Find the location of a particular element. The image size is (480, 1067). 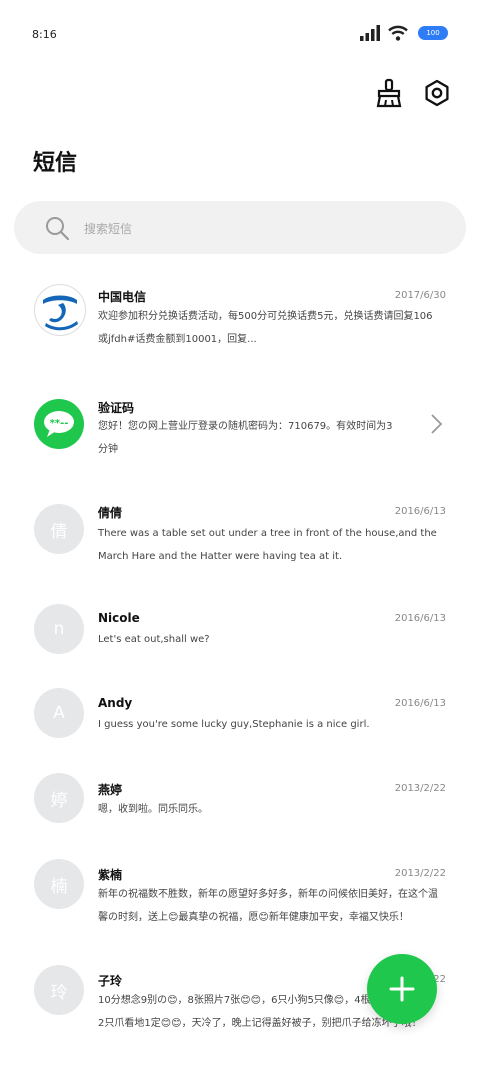

contact-name: Andy is located at coordinates (115, 703).